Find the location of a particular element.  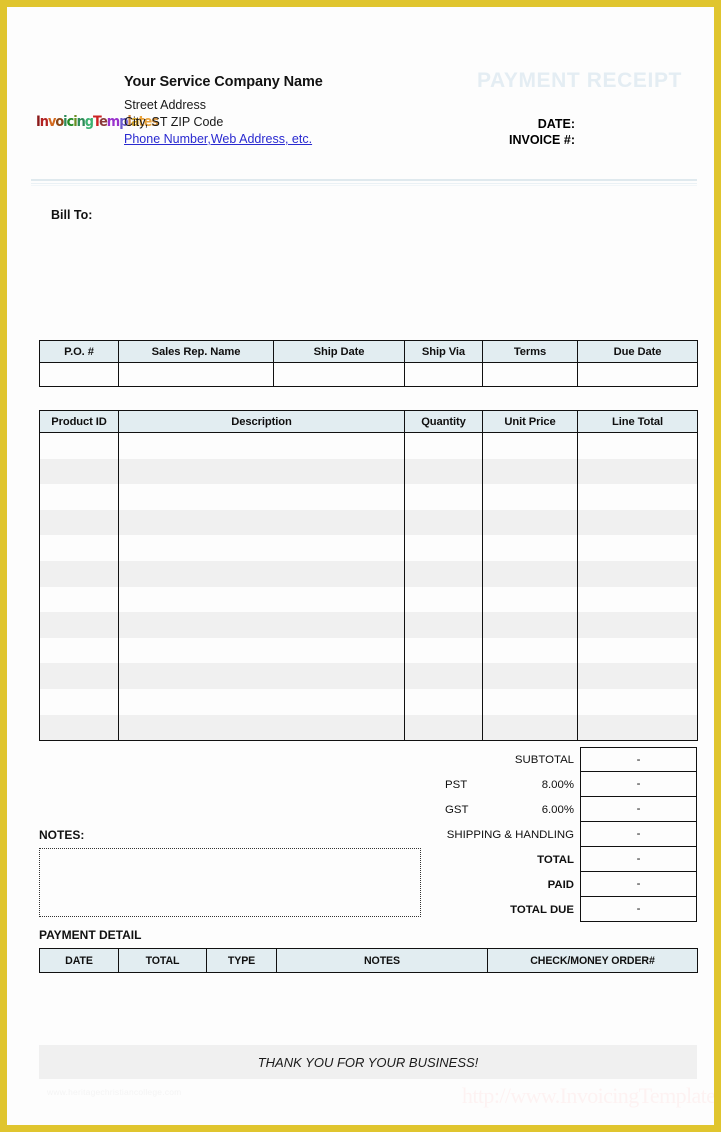

invoicing-templates-logo: InvoicingTemplates is located at coordinates (97, 122).